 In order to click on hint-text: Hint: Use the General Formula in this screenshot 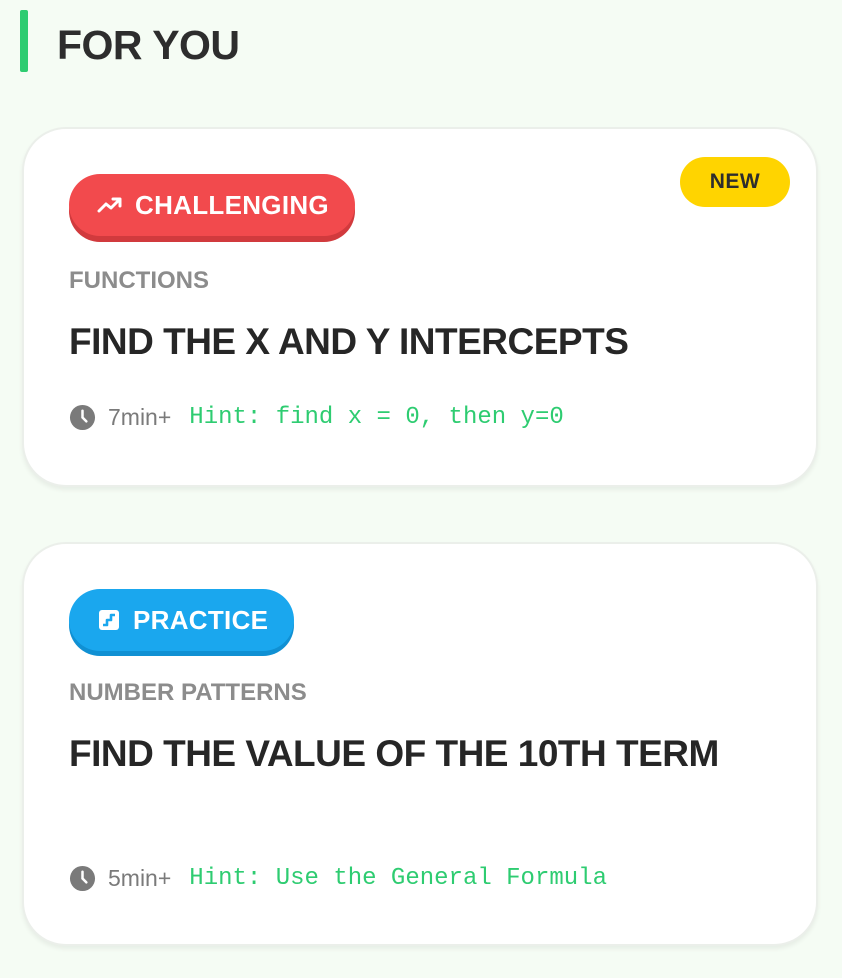, I will do `click(398, 878)`.